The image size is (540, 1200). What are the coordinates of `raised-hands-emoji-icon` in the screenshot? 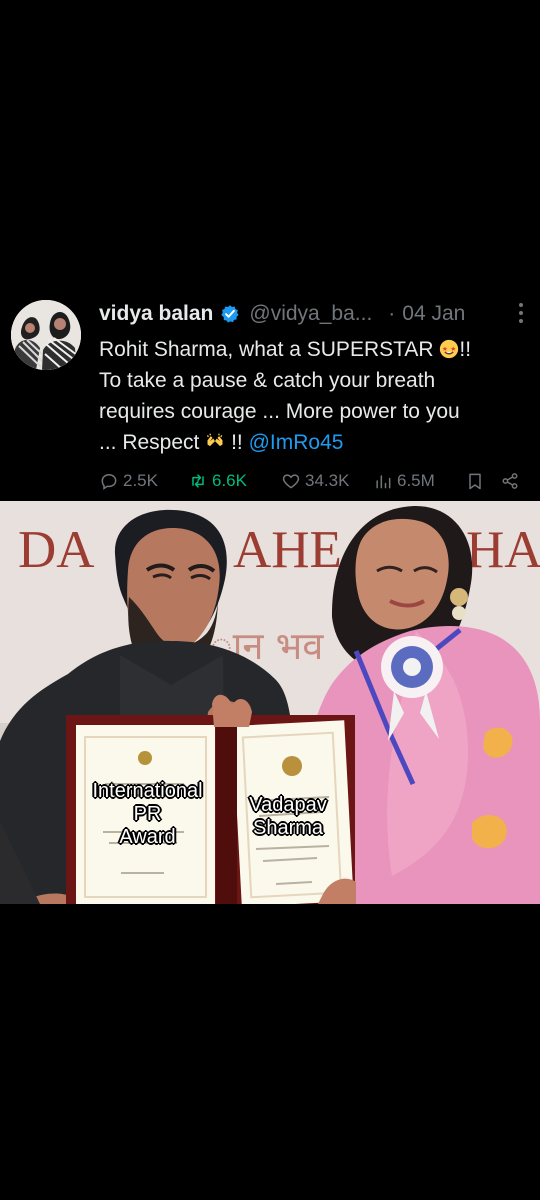 It's located at (215, 440).